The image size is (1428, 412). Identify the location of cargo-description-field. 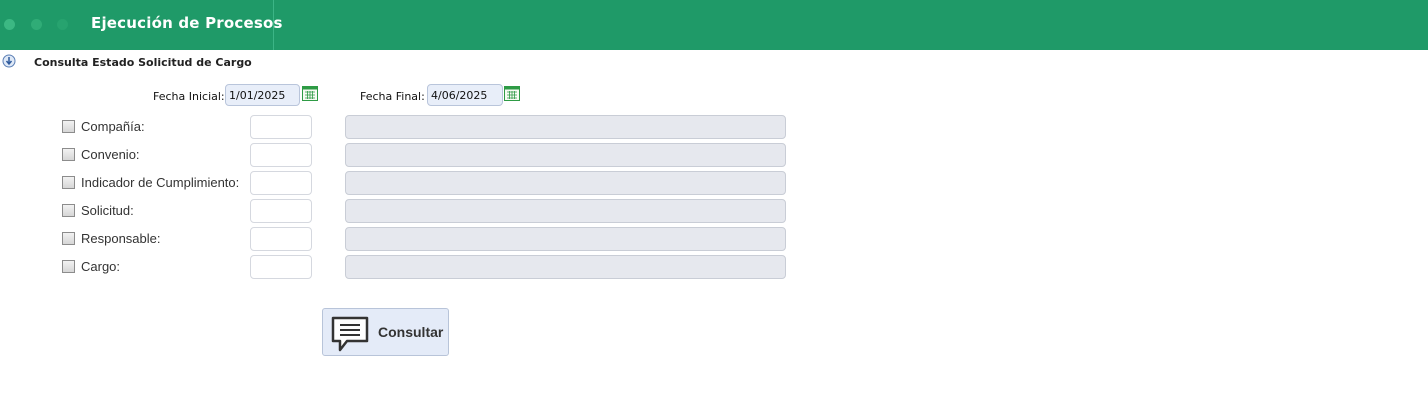
(565, 267).